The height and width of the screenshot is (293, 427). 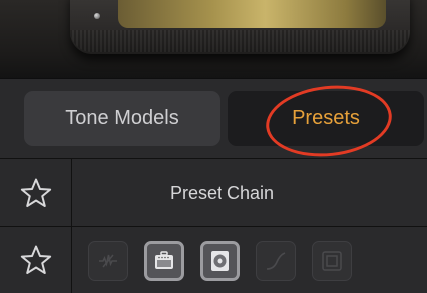 I want to click on tab-tone-models: Tone Models, so click(x=122, y=118).